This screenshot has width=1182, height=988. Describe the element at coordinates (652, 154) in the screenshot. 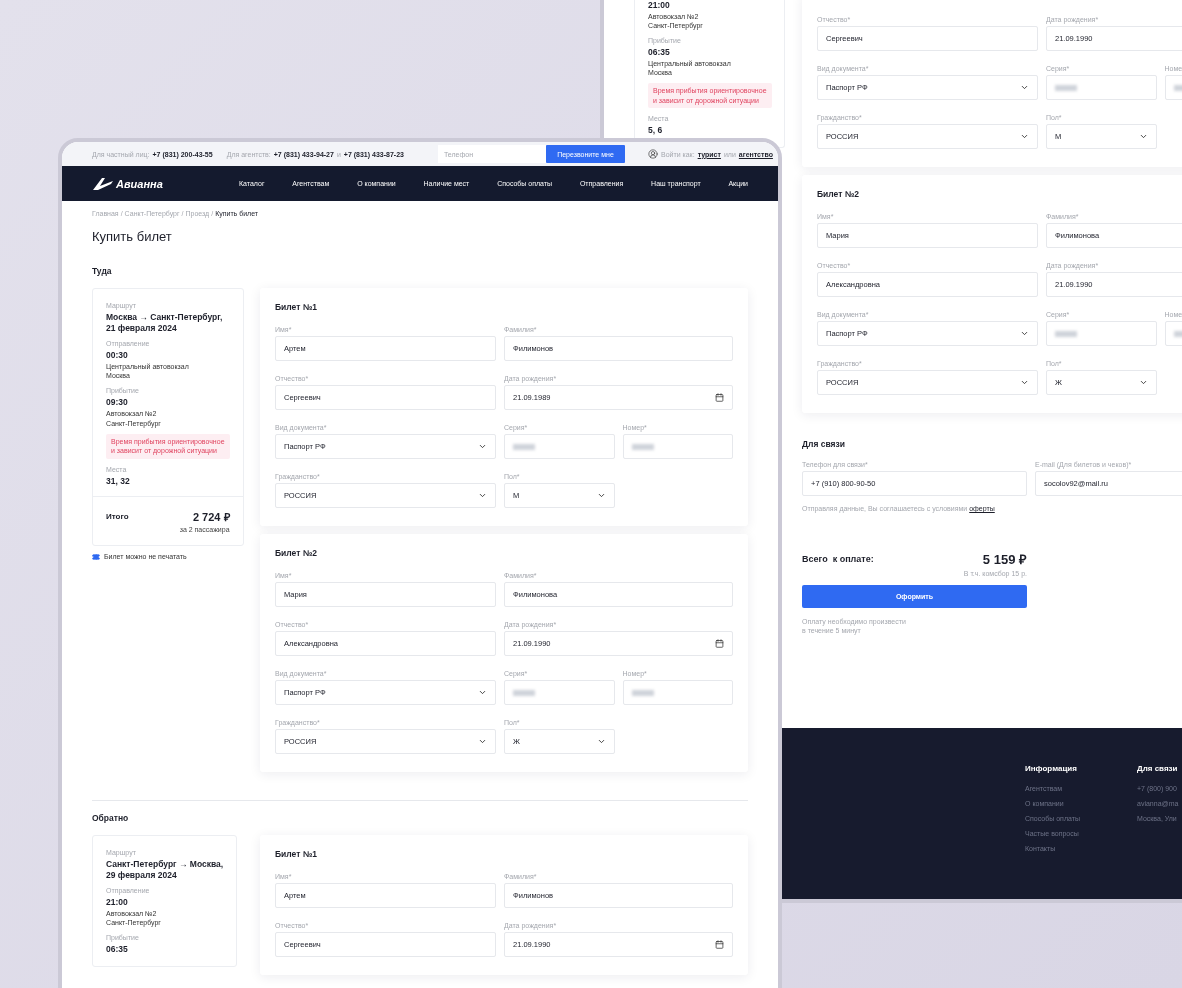

I see `user-icon` at that location.